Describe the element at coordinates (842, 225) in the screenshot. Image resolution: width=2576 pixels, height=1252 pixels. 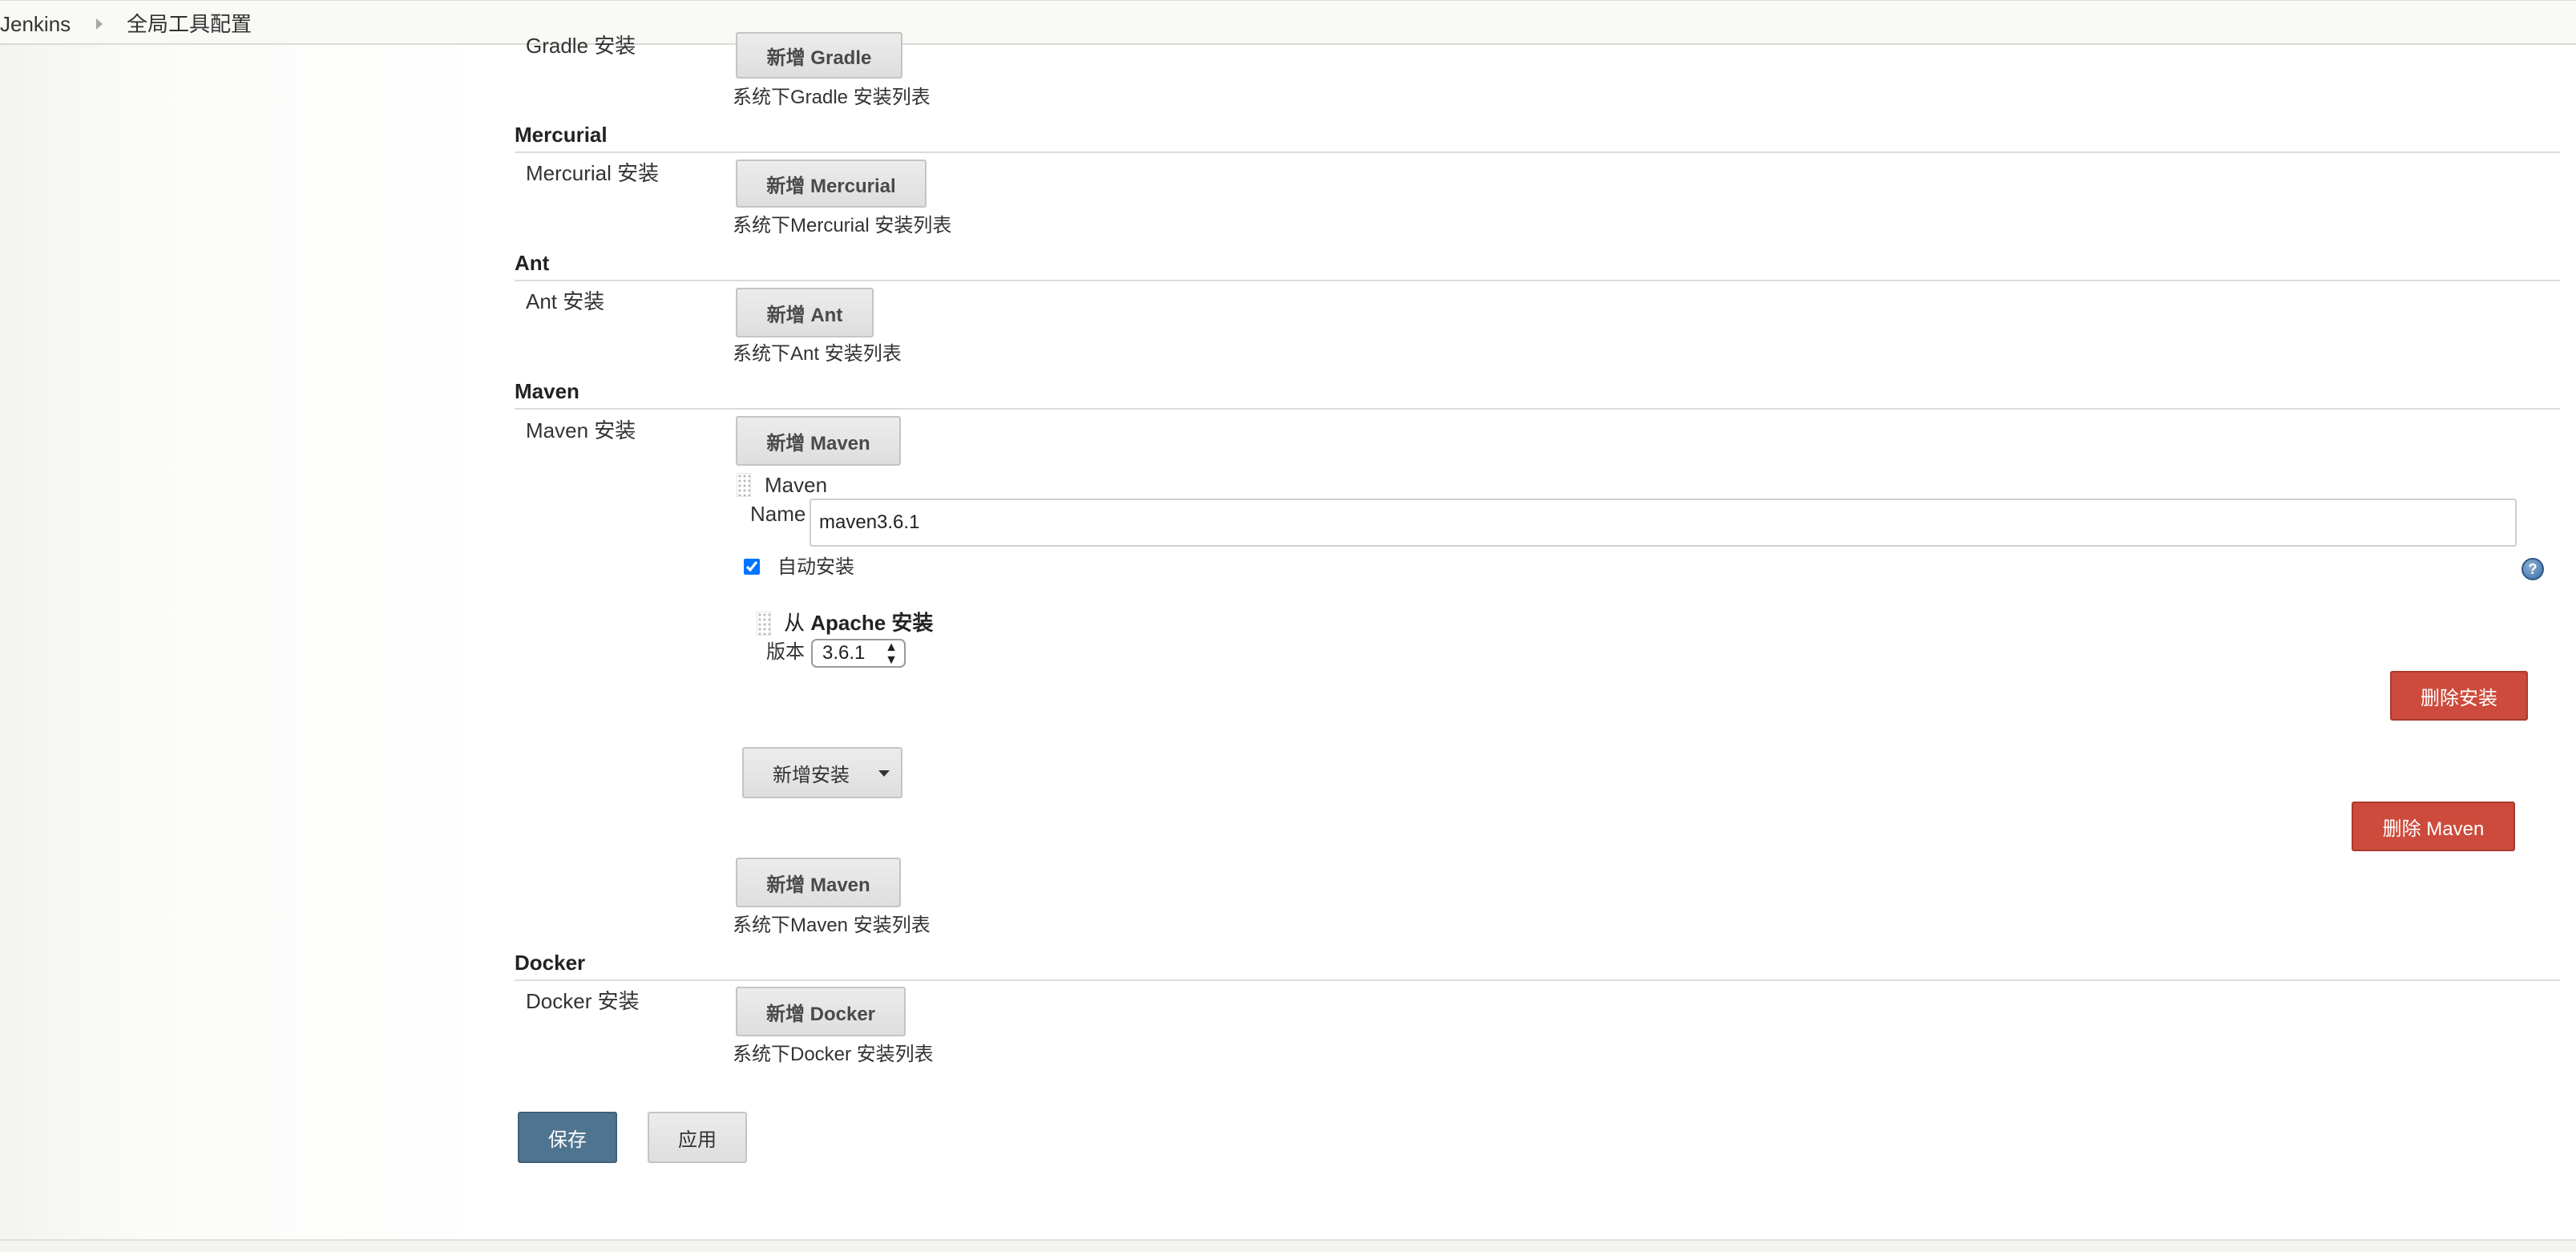
I see `mercurial-description: 系统下Mercurial 安装列表` at that location.